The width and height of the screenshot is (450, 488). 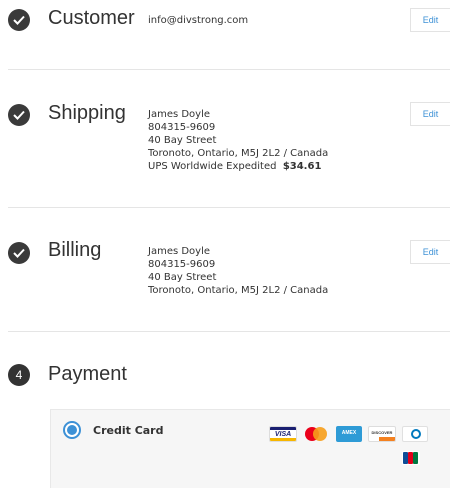 What do you see at coordinates (283, 434) in the screenshot?
I see `visa-icon: VISA` at bounding box center [283, 434].